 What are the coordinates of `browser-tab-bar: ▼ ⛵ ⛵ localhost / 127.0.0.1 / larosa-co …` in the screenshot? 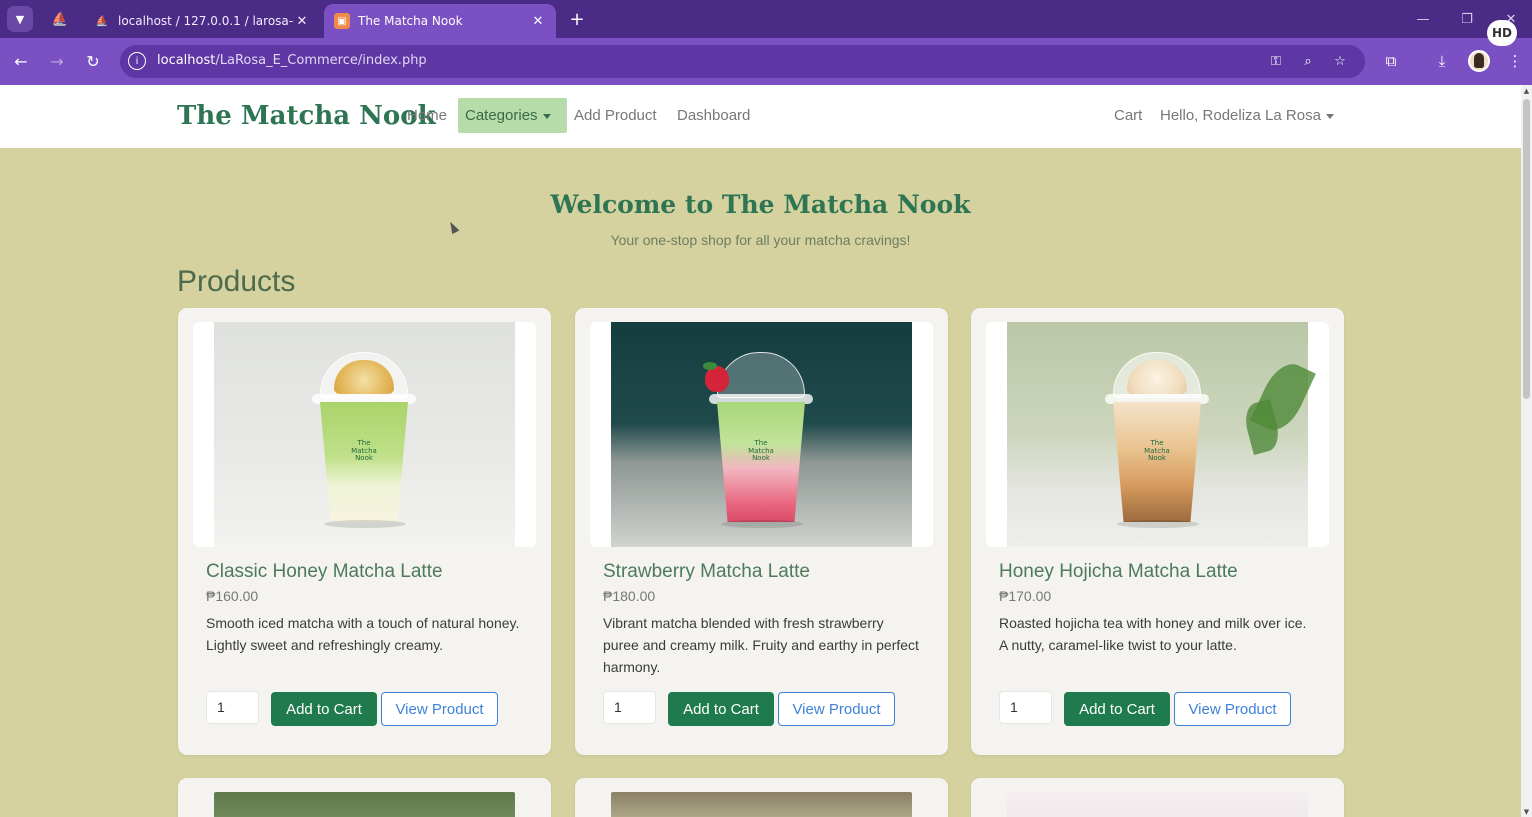 It's located at (766, 19).